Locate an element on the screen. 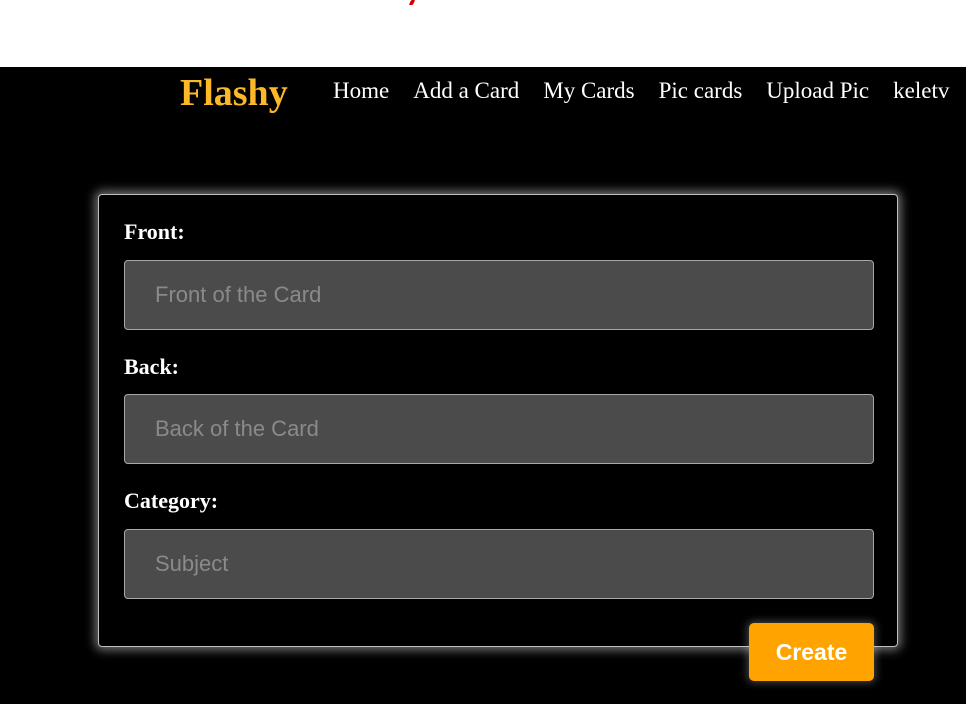 This screenshot has height=704, width=966. create-button: Create is located at coordinates (811, 652).